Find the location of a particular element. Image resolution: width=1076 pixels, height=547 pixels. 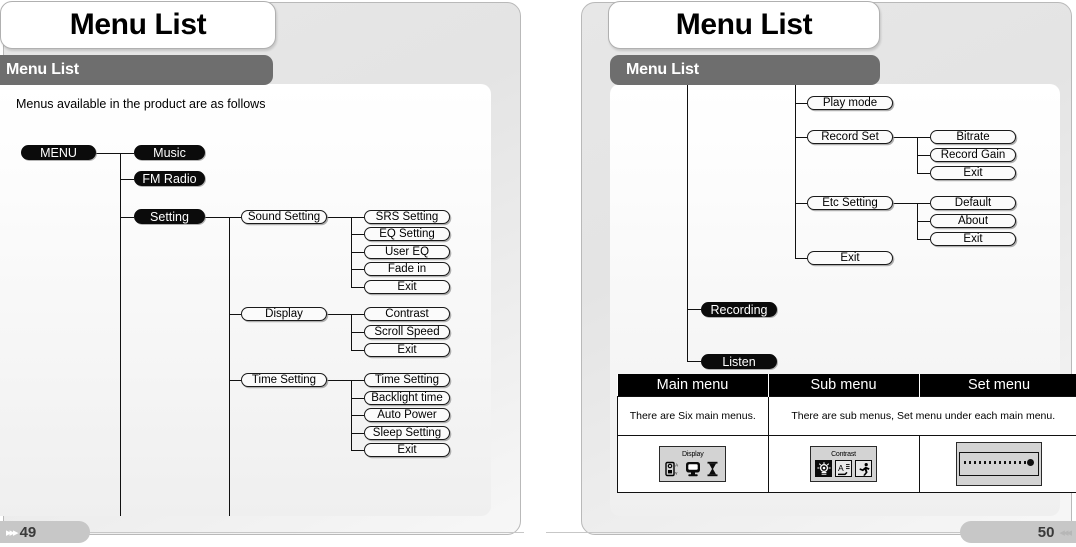

tree-node-time-setting: Time Setting is located at coordinates (284, 380).